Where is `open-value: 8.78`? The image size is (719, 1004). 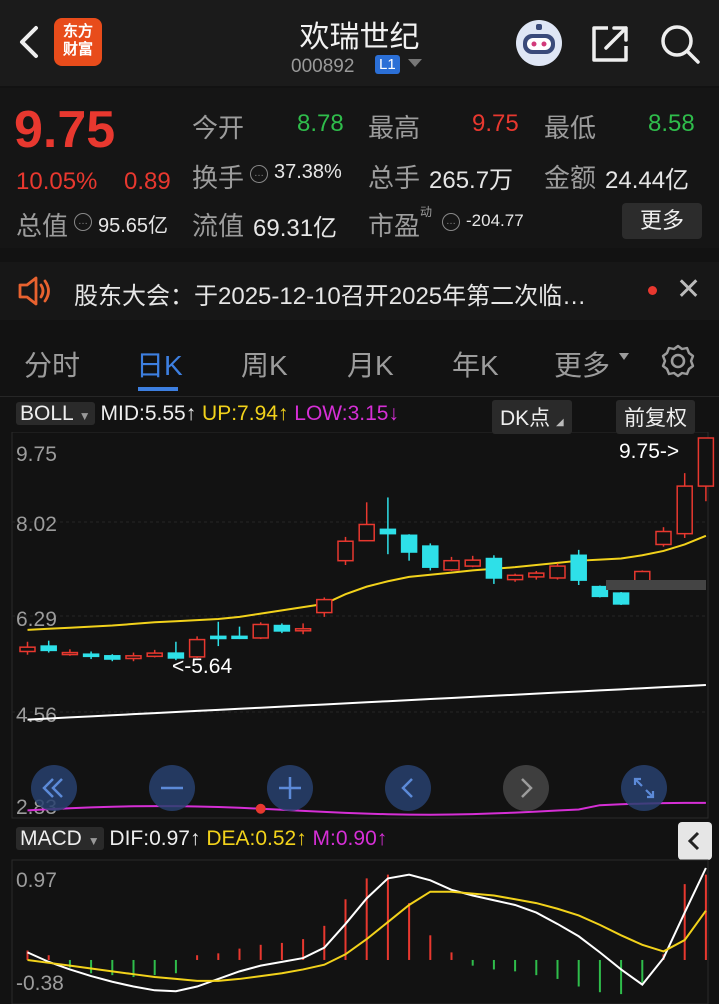 open-value: 8.78 is located at coordinates (320, 123).